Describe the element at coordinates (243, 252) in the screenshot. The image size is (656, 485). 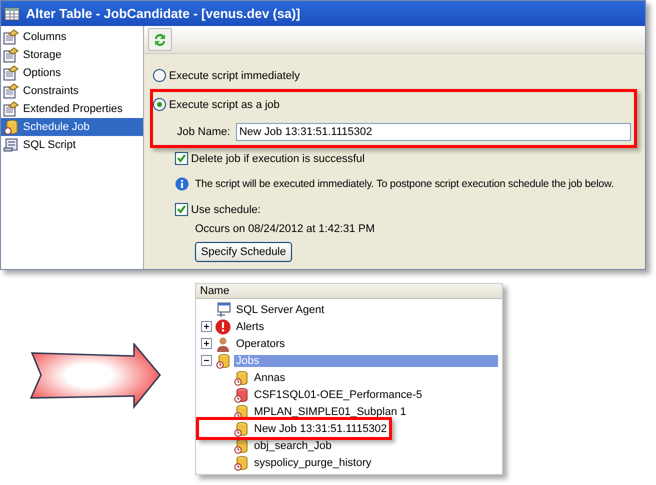
I see `specify-schedule-button: Specify Schedule` at that location.